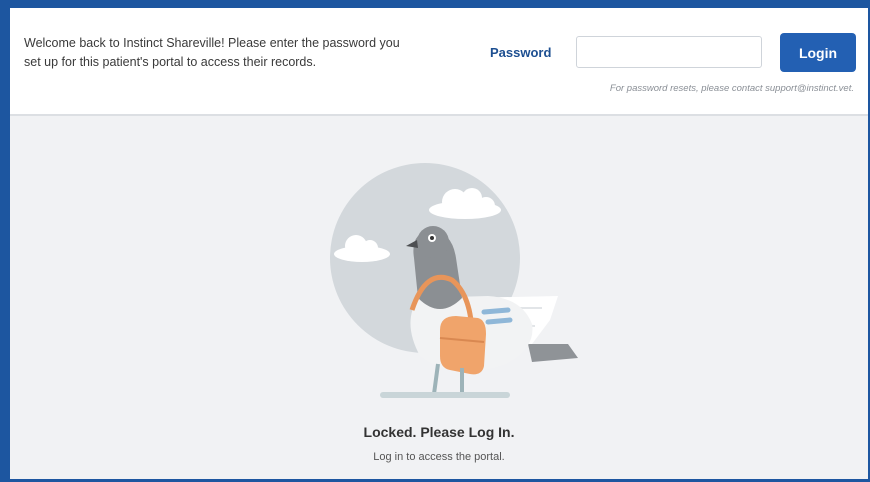  I want to click on pigeon-with-satchel-icon, so click(454, 280).